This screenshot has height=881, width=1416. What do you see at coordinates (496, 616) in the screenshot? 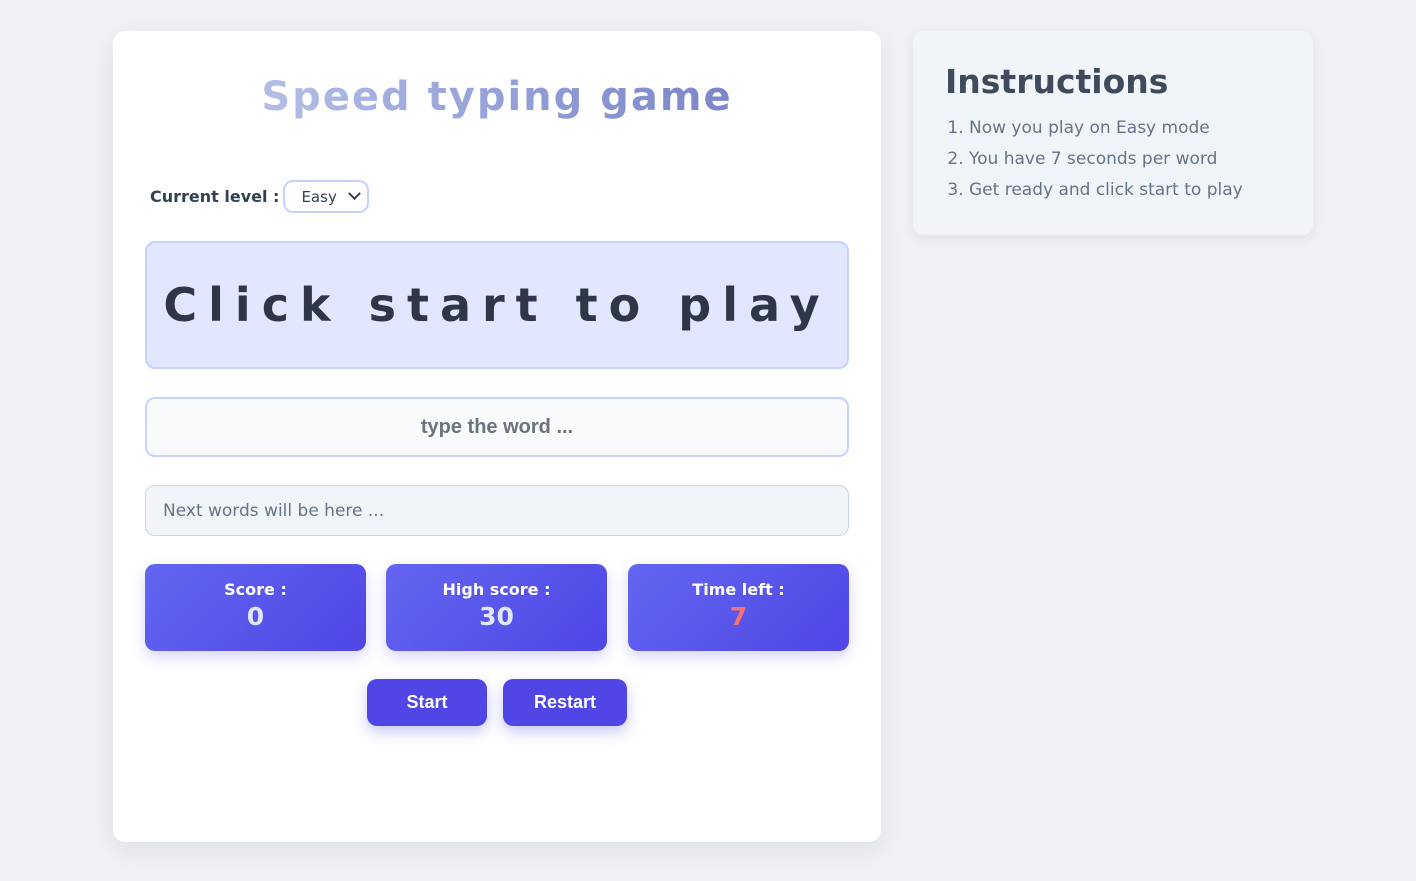
I see `high-score-value: 30` at bounding box center [496, 616].